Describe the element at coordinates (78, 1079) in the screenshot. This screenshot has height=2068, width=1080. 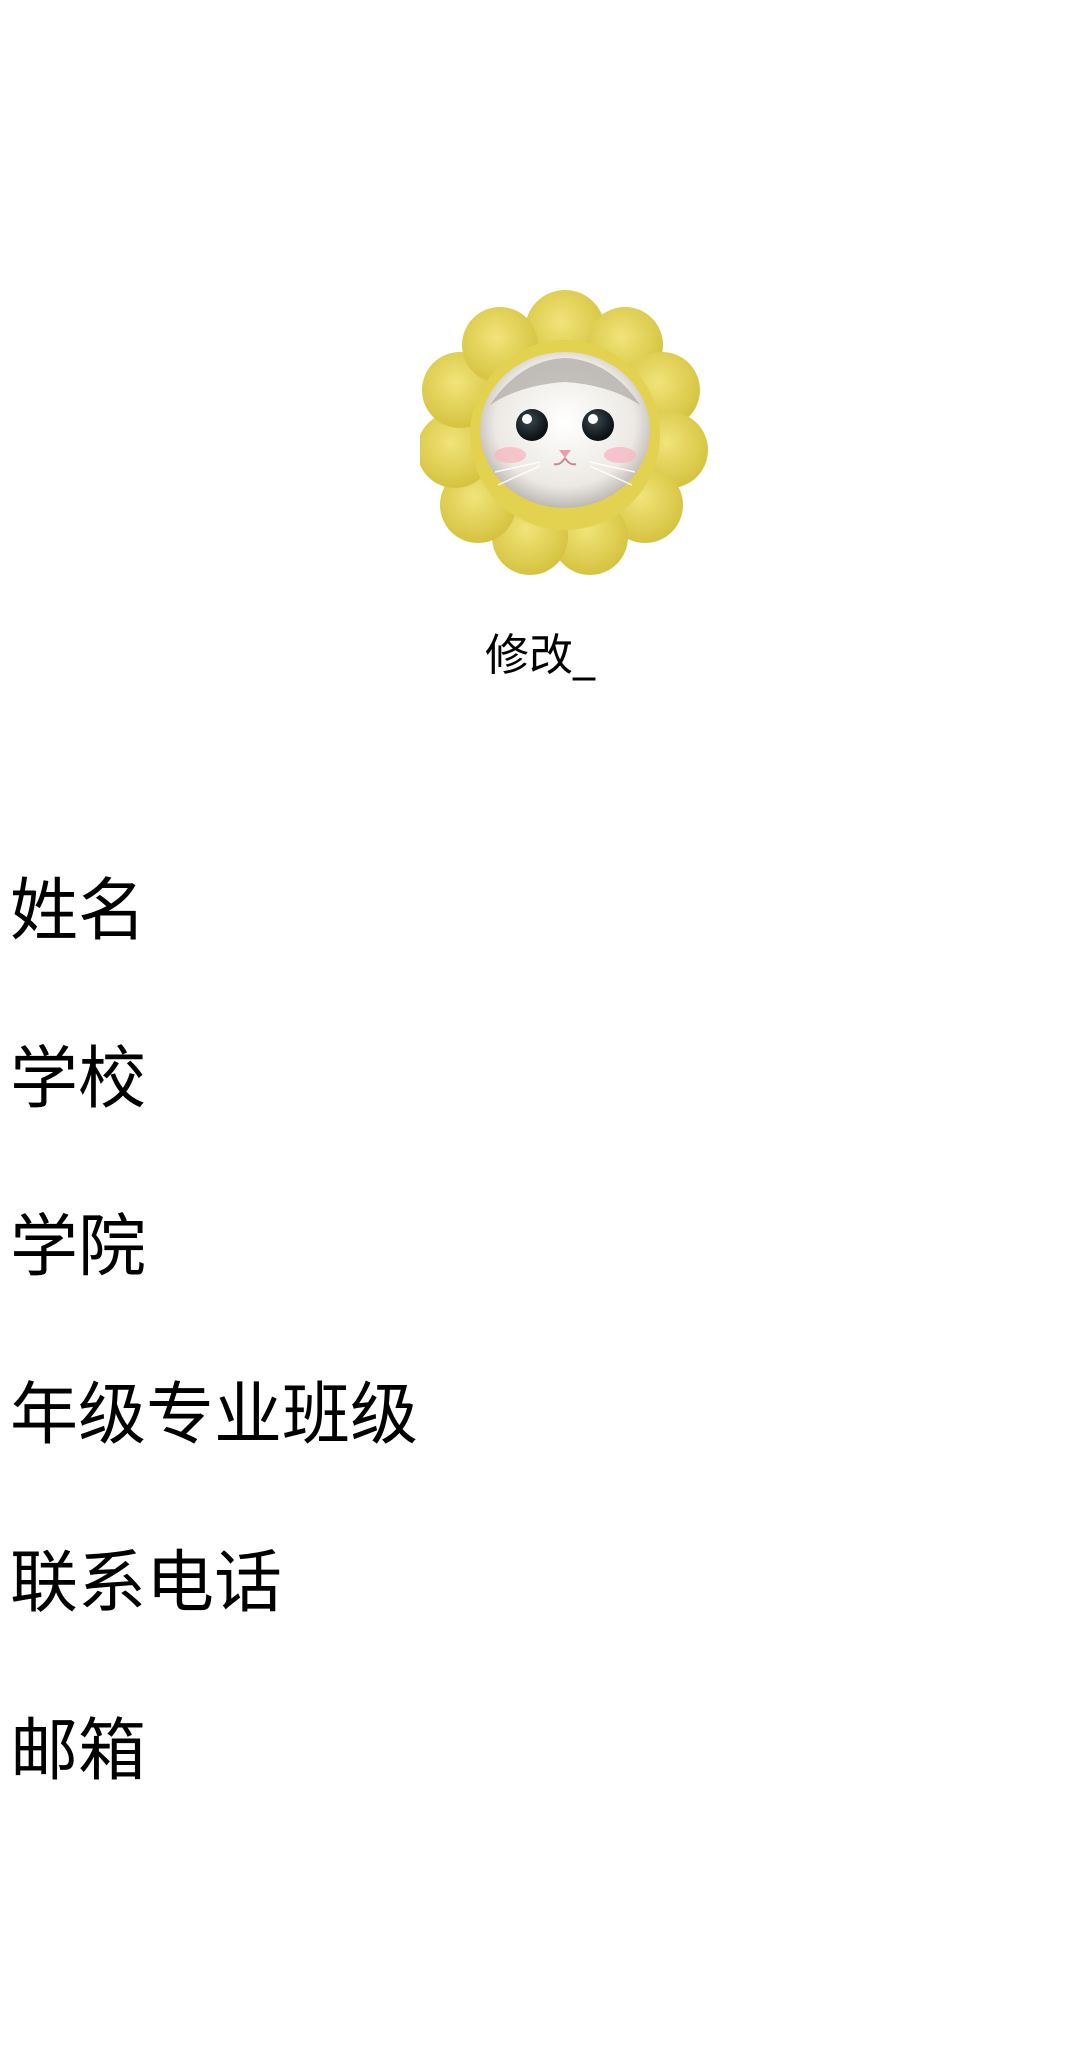
I see `field-label-school: 学校` at that location.